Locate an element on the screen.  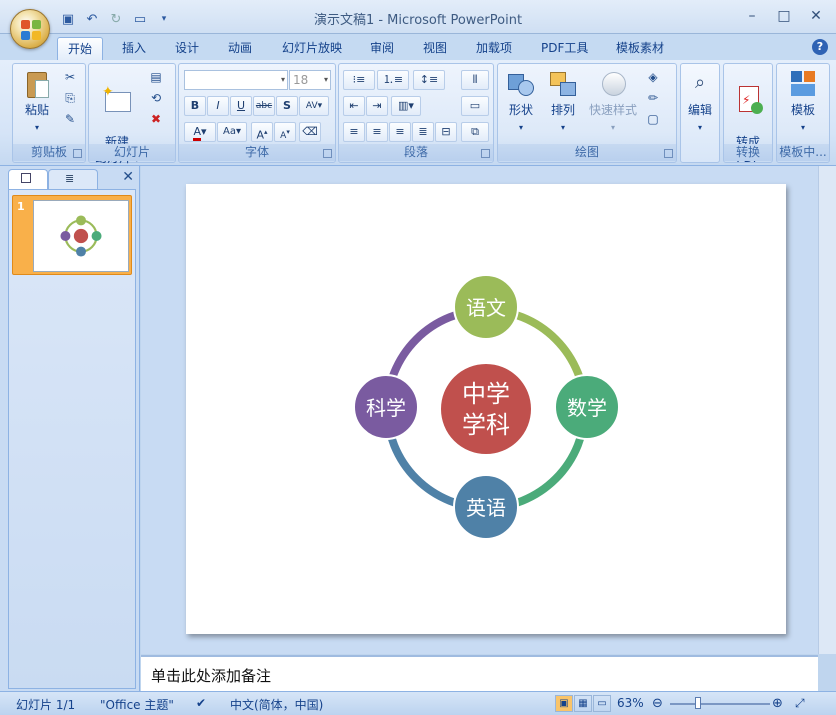
zoom-slider-thumb is located at coordinates (698, 703).